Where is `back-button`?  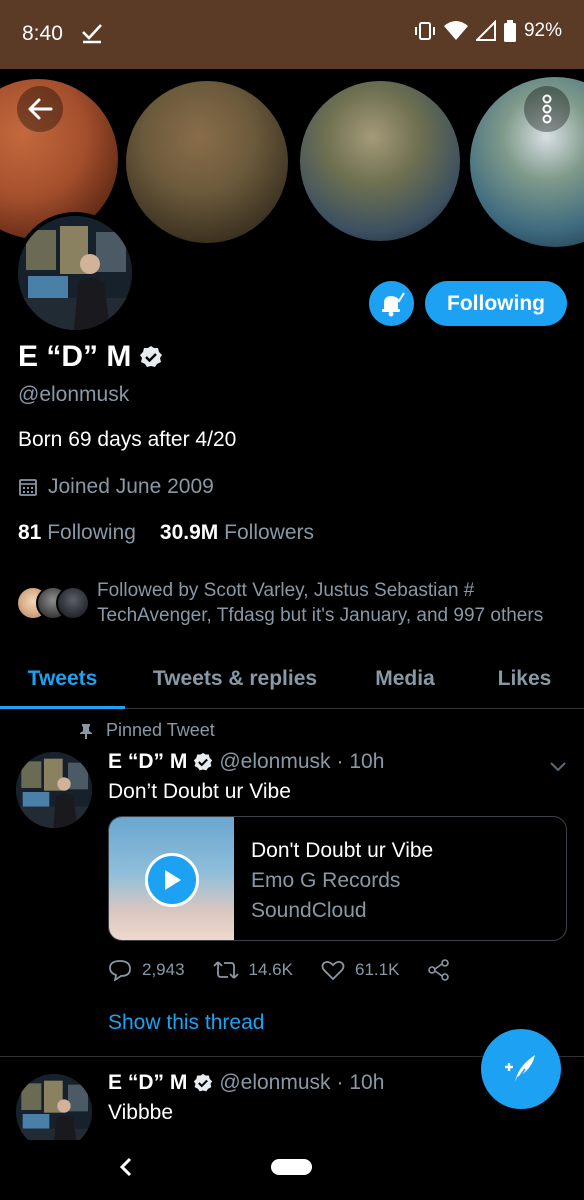
back-button is located at coordinates (40, 109).